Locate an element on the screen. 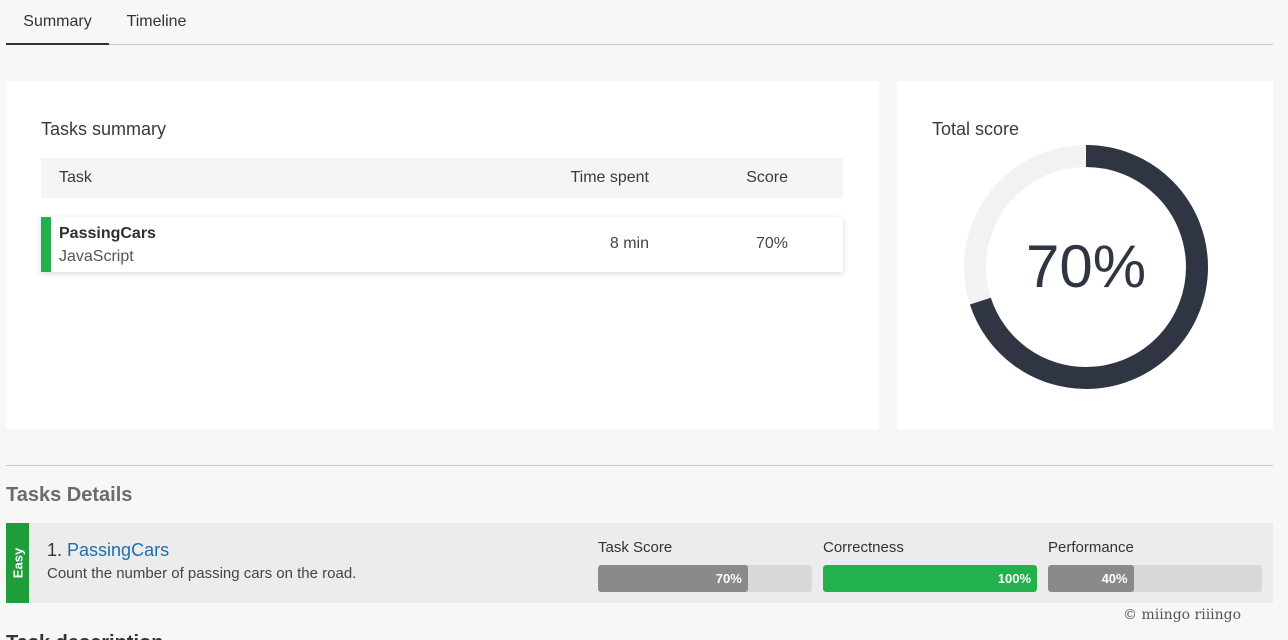 This screenshot has width=1288, height=640. task-detail-heading: 1. PassingCars is located at coordinates (108, 550).